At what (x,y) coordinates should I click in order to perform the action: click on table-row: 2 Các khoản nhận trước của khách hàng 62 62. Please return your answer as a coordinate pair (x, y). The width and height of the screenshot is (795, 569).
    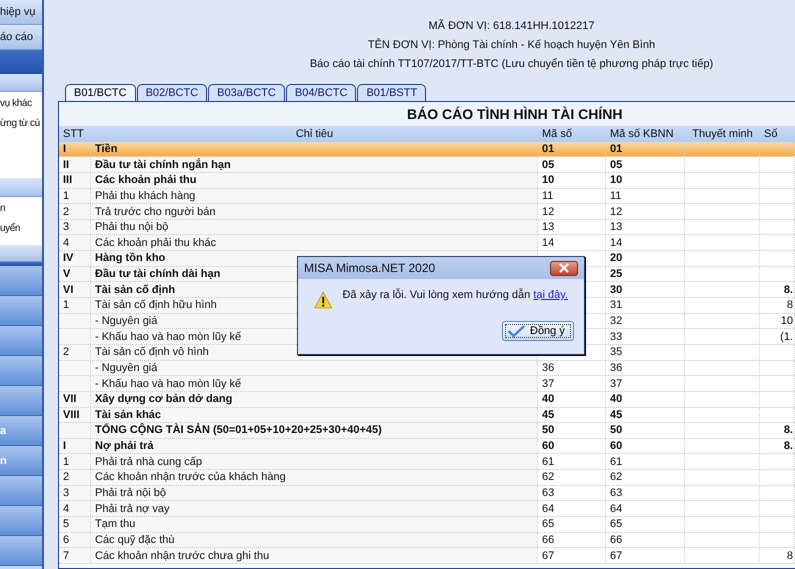
    Looking at the image, I should click on (427, 478).